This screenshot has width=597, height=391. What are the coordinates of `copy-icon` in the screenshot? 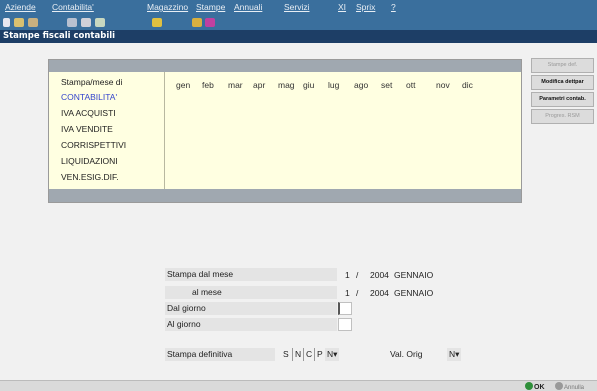 It's located at (19, 22).